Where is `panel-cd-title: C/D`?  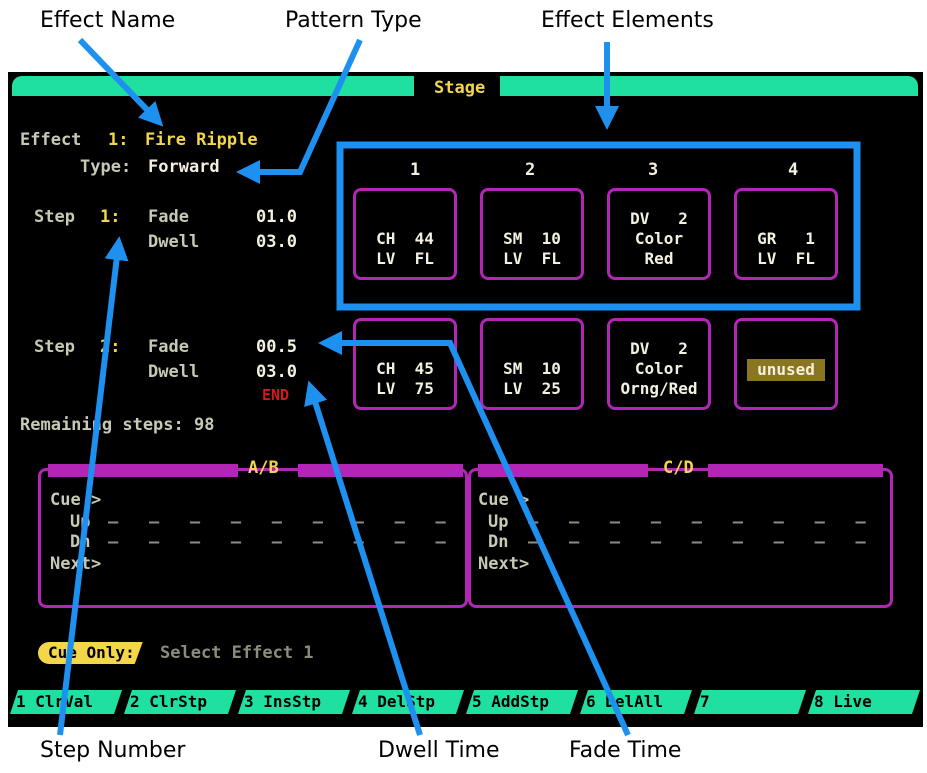
panel-cd-title: C/D is located at coordinates (678, 468).